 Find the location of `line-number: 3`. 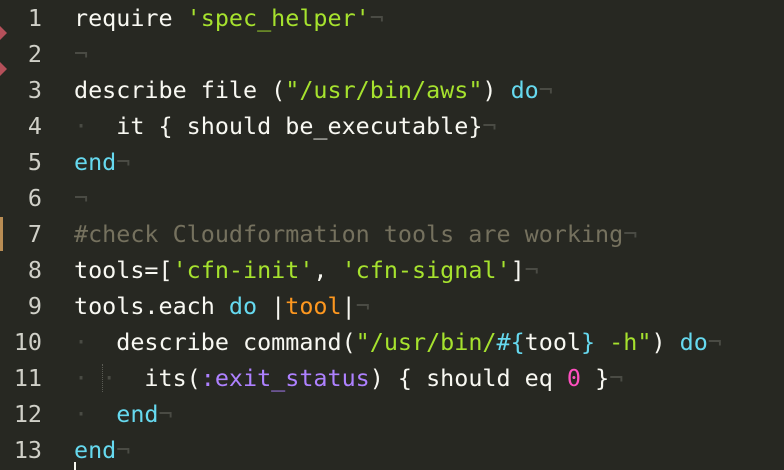

line-number: 3 is located at coordinates (34, 90).